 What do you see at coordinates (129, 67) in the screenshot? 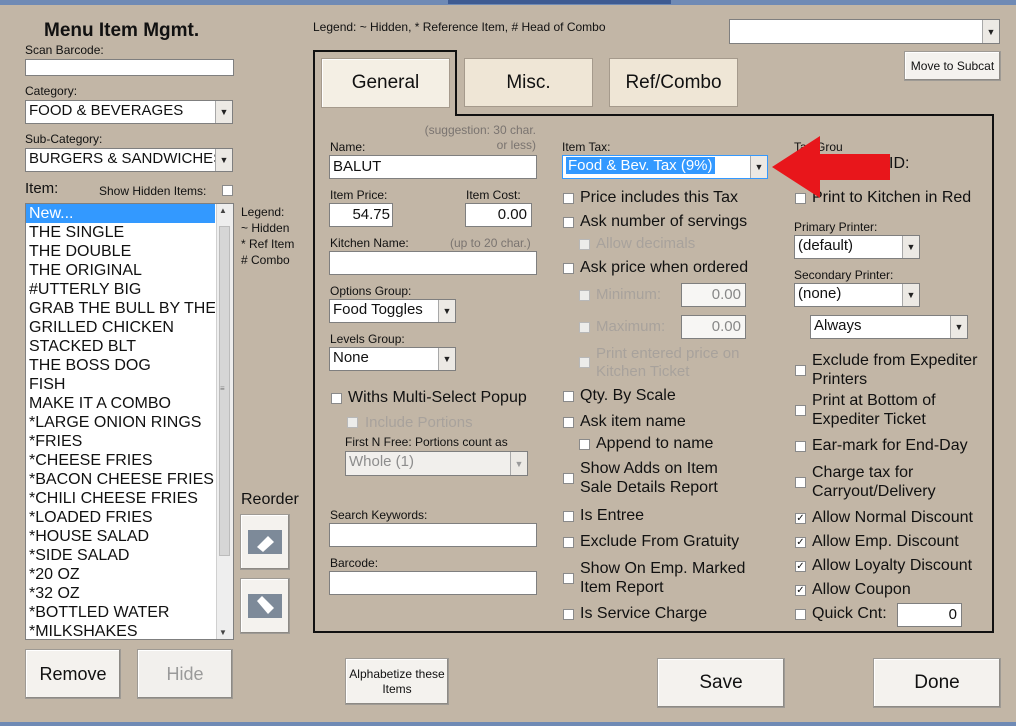
I see `scan-barcode-input` at bounding box center [129, 67].